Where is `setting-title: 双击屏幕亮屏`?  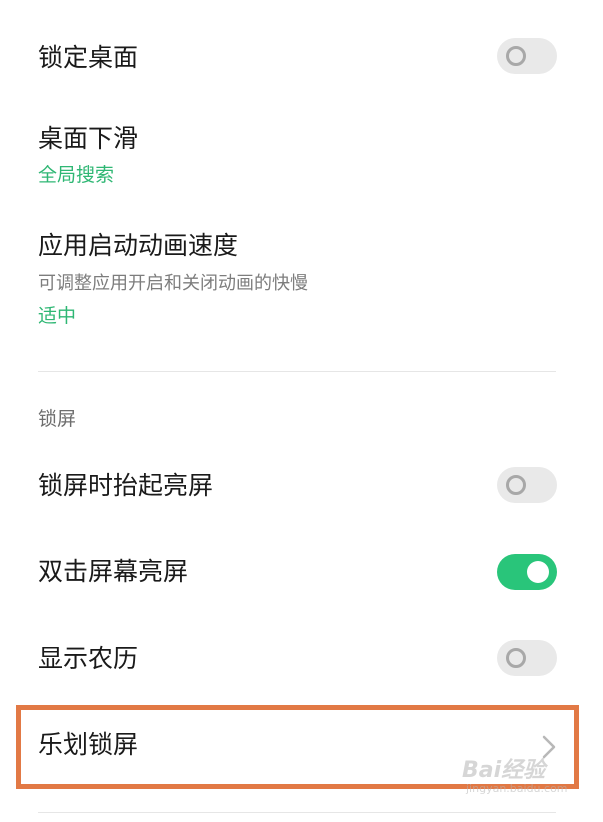
setting-title: 双击屏幕亮屏 is located at coordinates (113, 571).